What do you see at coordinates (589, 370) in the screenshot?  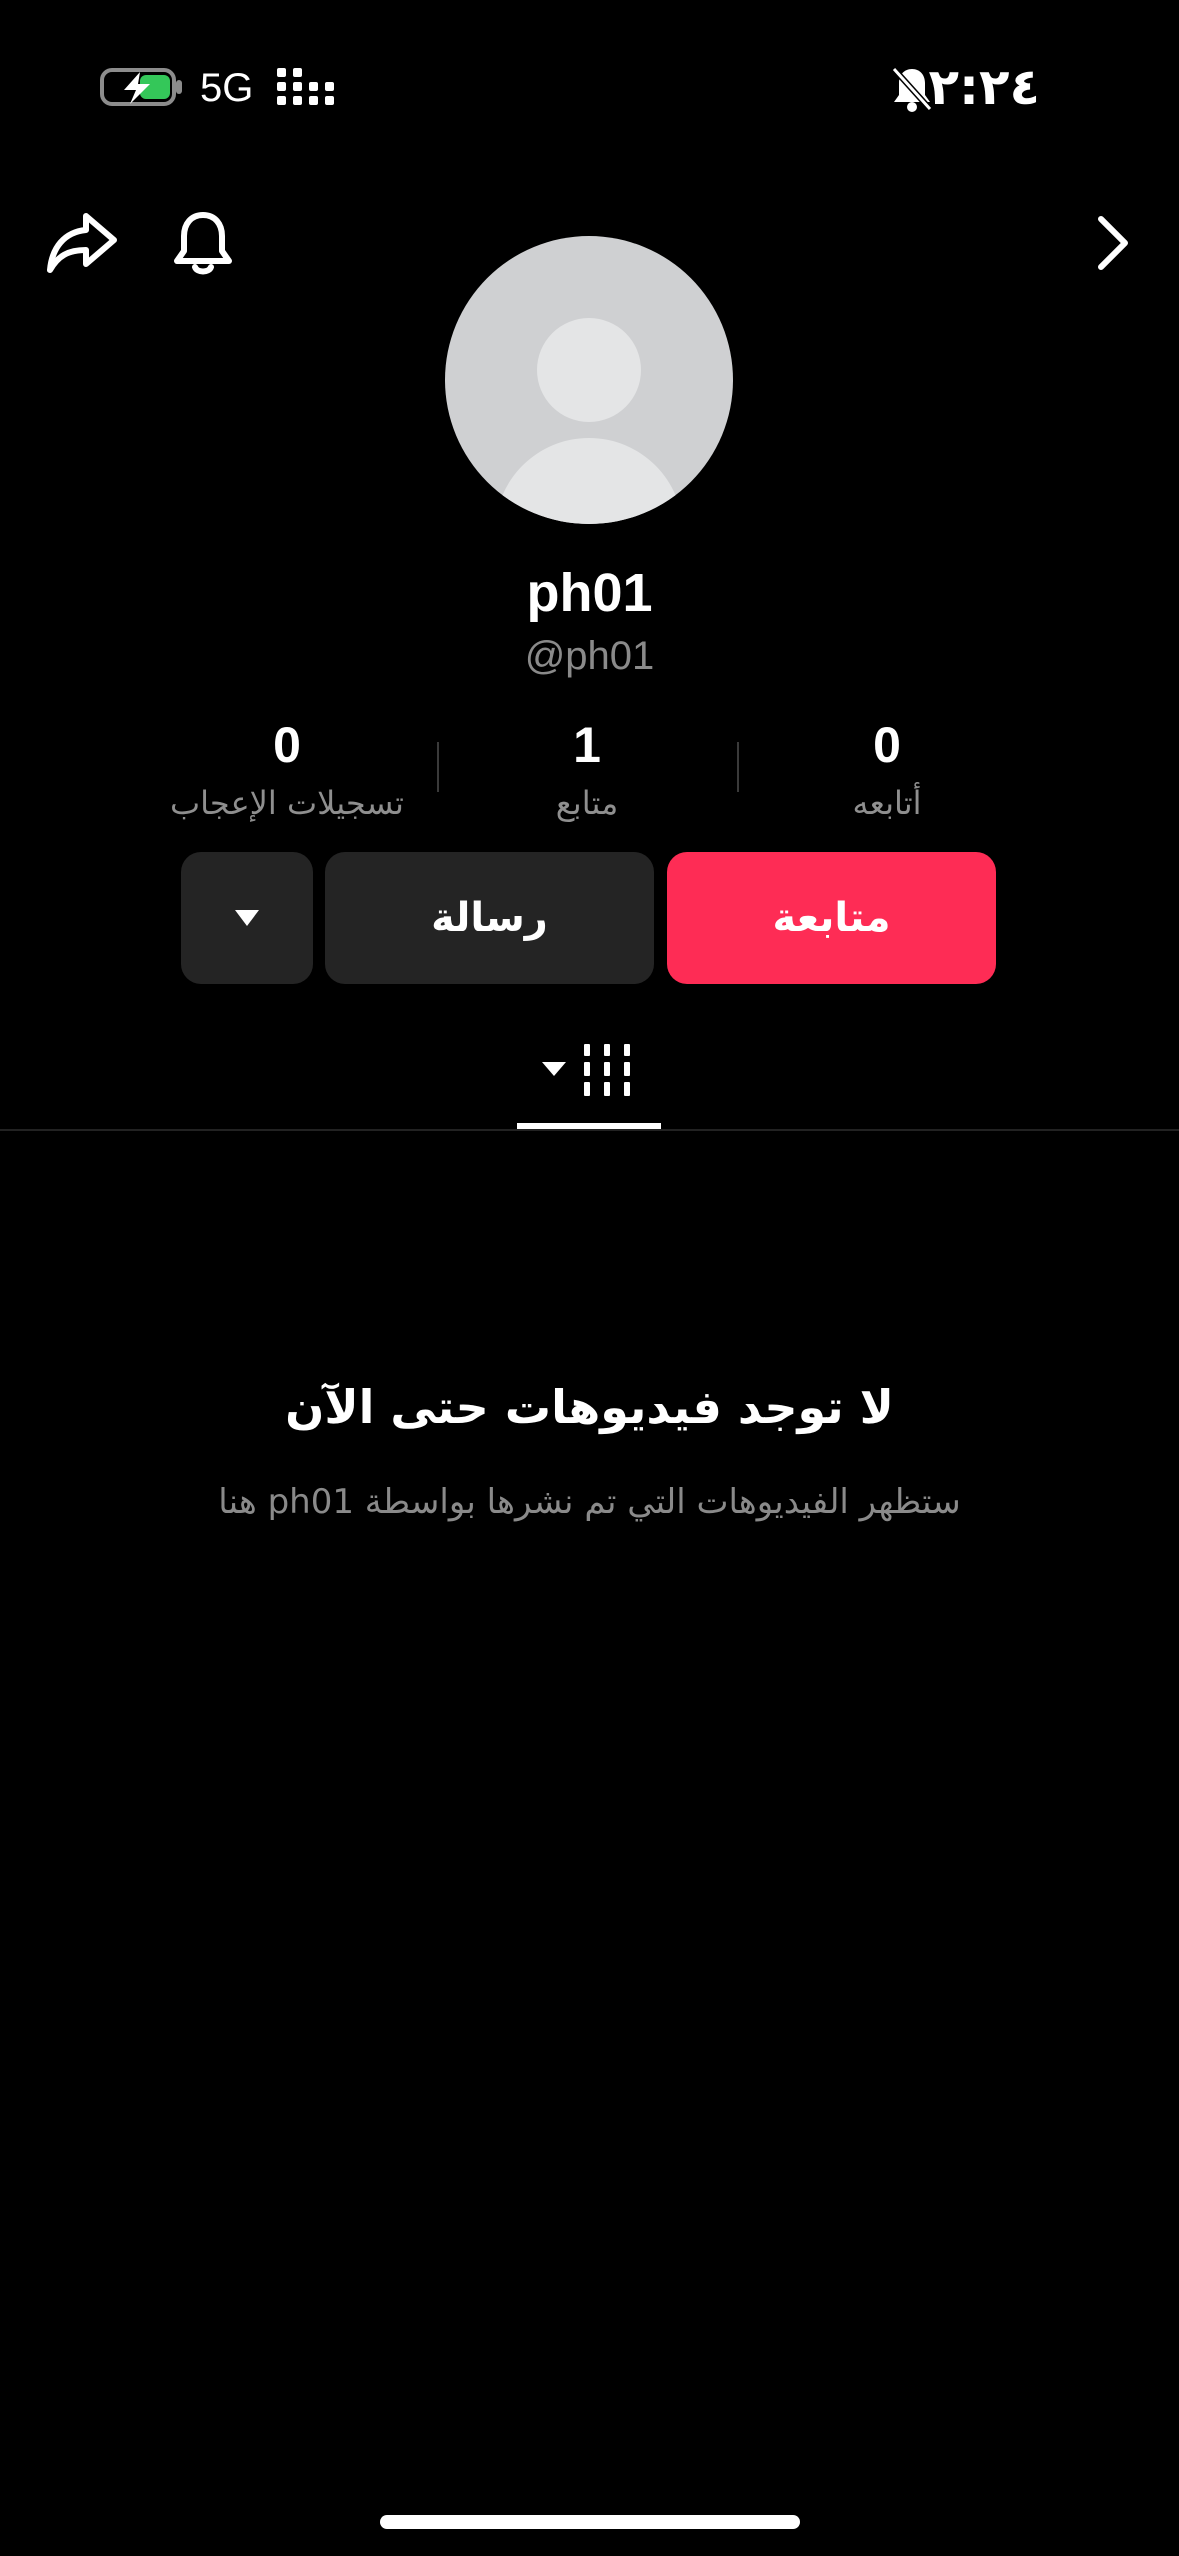 I see `avatar-head-shape` at bounding box center [589, 370].